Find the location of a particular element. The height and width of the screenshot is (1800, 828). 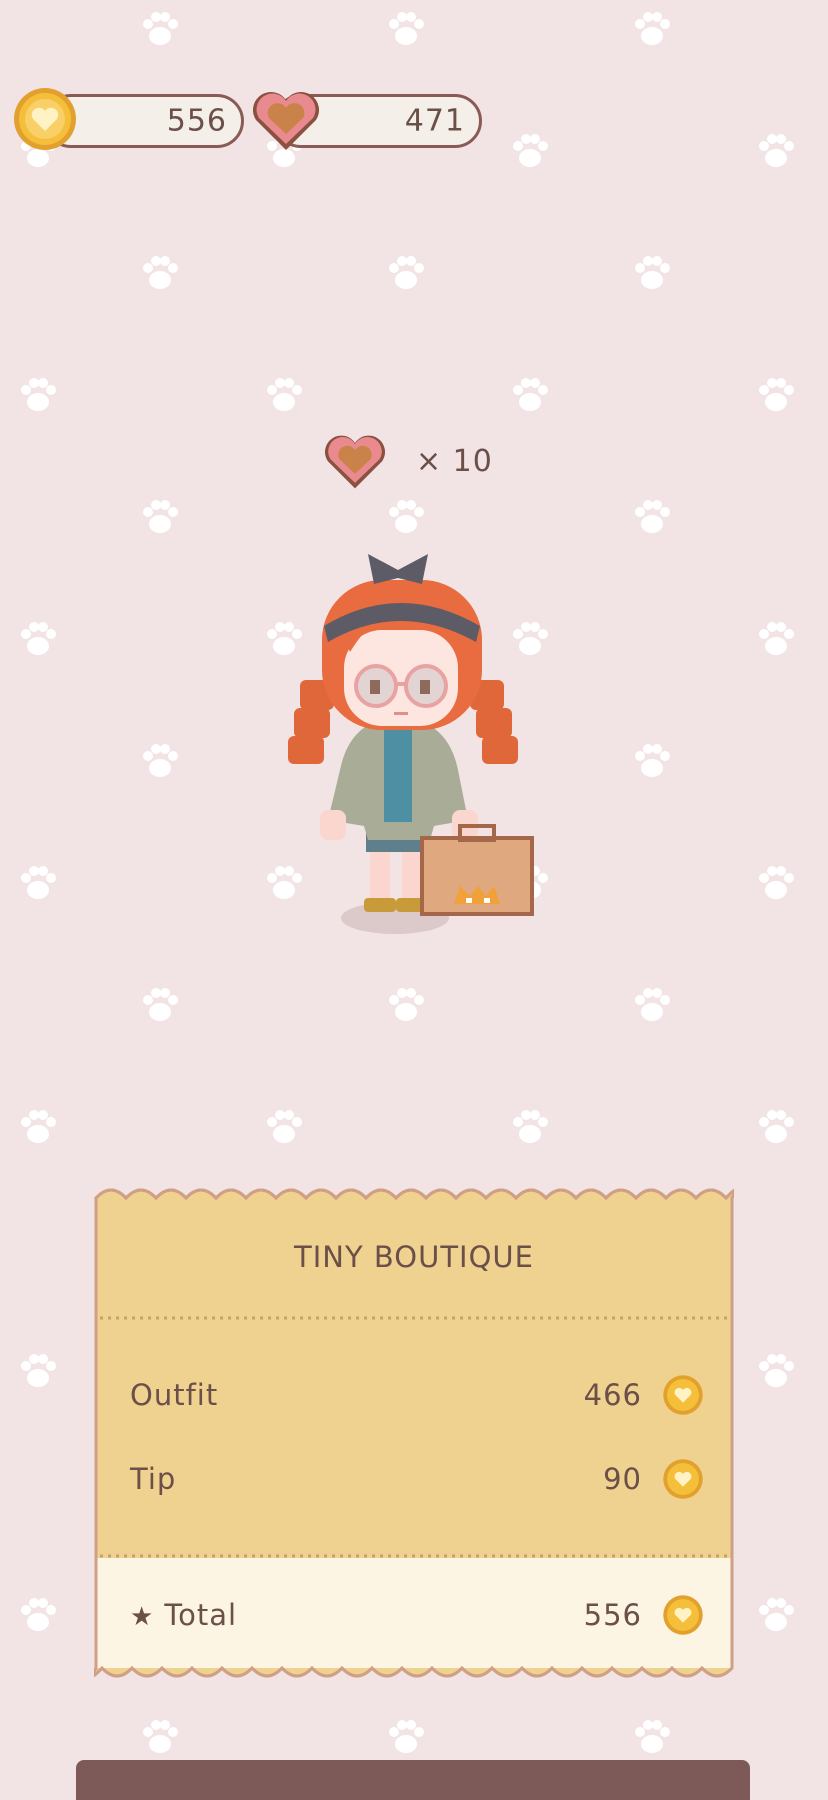

receipt-row-total: ★ Total 556 is located at coordinates (417, 1616).